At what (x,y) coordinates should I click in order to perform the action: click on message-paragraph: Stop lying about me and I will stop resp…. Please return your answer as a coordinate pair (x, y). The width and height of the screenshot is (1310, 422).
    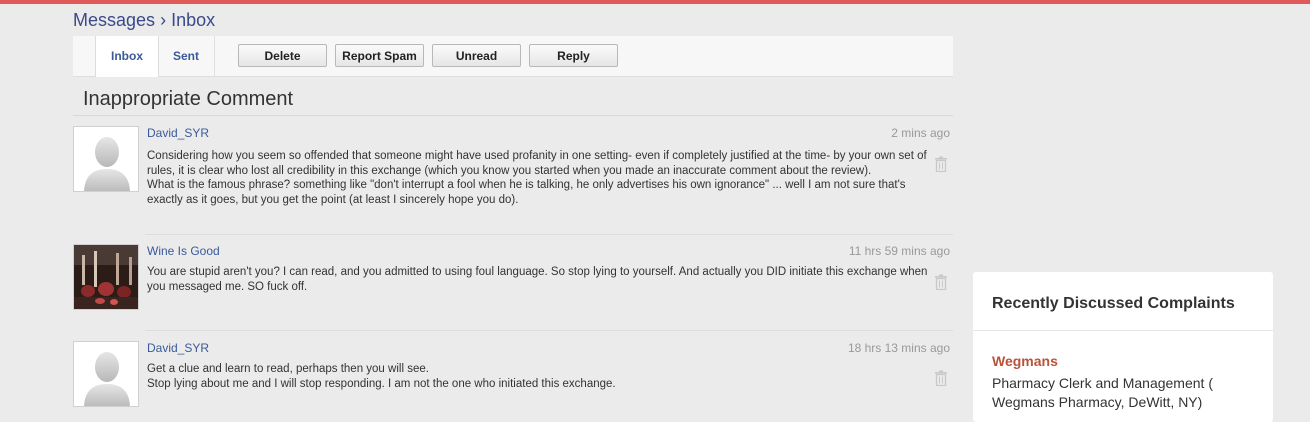
    Looking at the image, I should click on (381, 383).